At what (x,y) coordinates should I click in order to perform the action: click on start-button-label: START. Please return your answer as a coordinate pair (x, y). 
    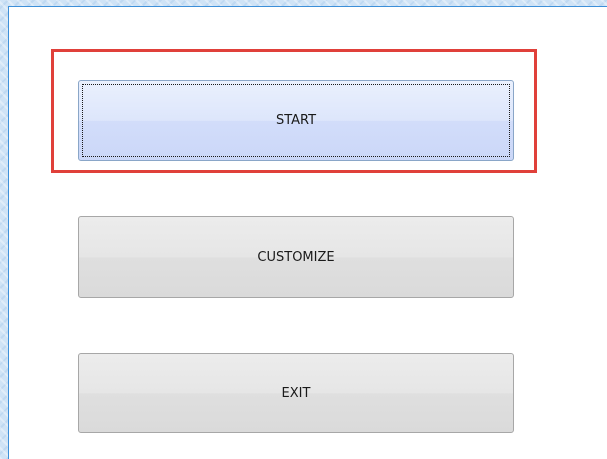
    Looking at the image, I should click on (296, 120).